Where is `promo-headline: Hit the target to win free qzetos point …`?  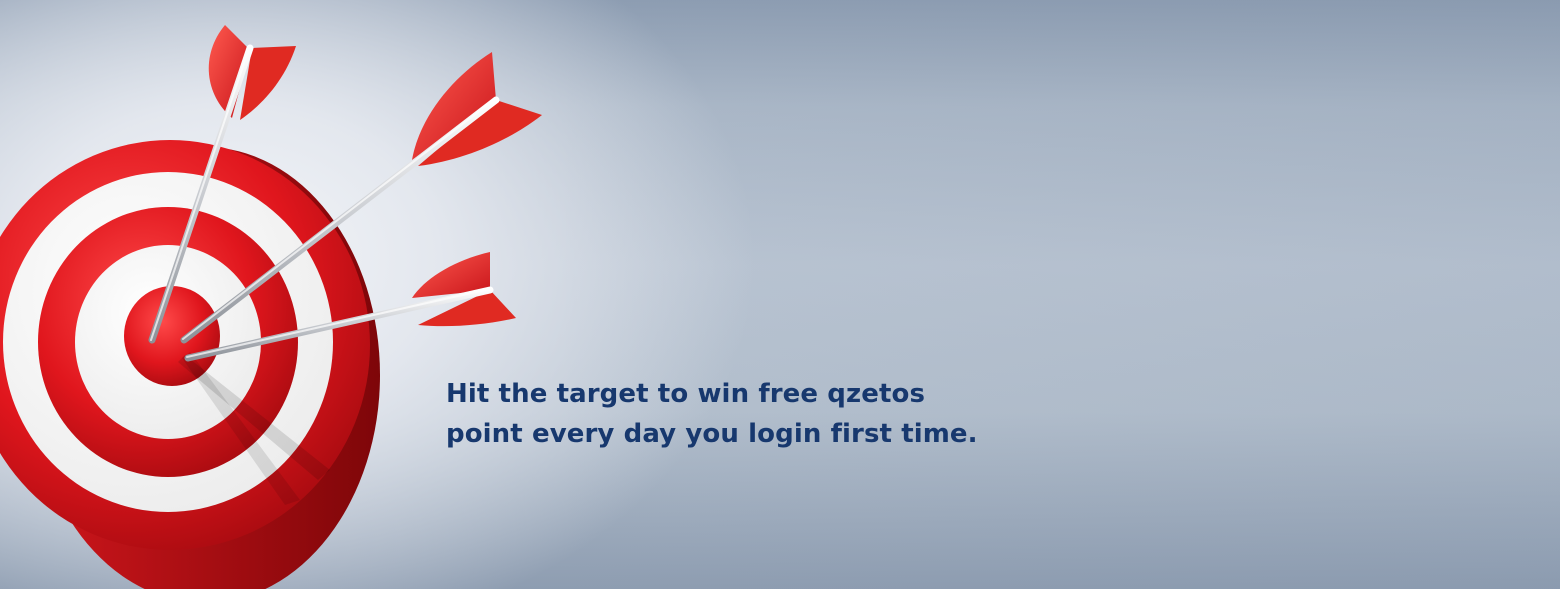
promo-headline: Hit the target to win free qzetos point … is located at coordinates (712, 414).